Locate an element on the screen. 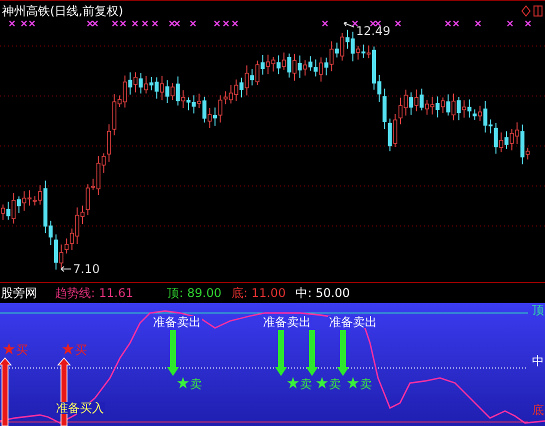 The width and height of the screenshot is (545, 426). indicator-readout: 顶: 89.00 is located at coordinates (194, 293).